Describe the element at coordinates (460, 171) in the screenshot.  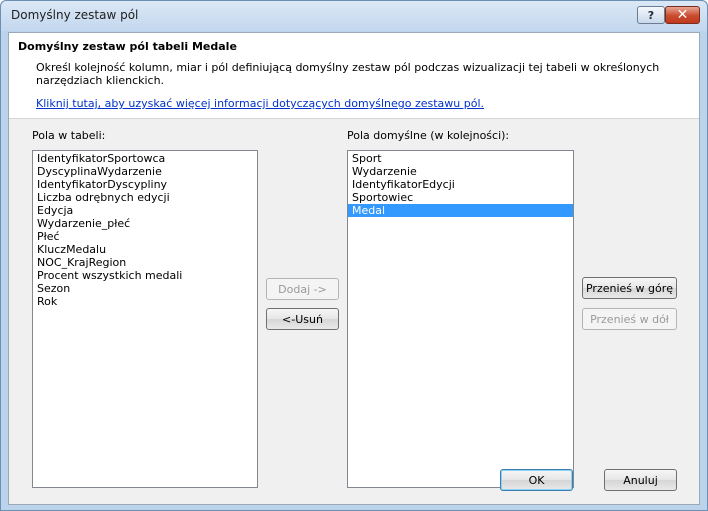
I see `list-item: Wydarzenie` at that location.